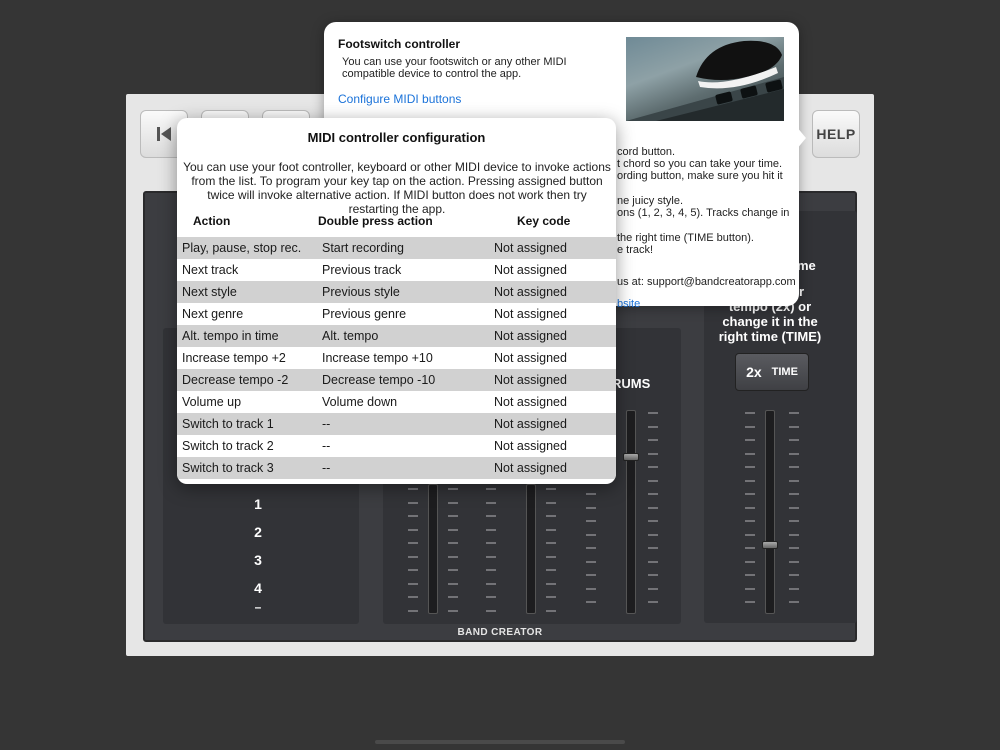 The width and height of the screenshot is (1000, 750). I want to click on table-row: Next genre Previous genre Not assigned, so click(396, 314).